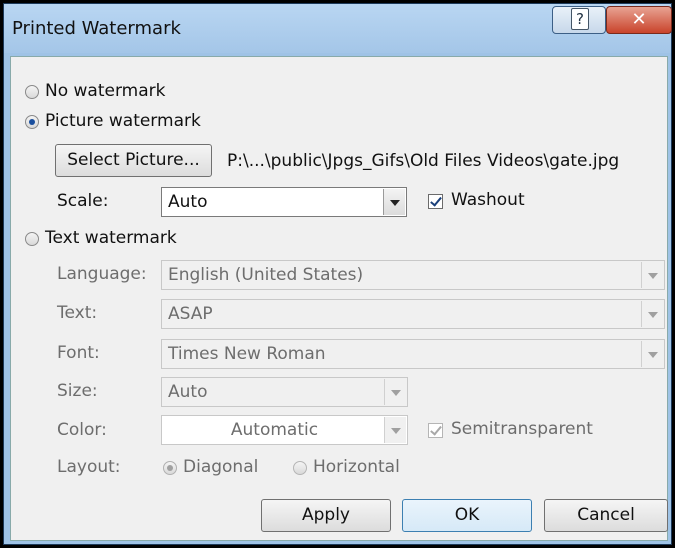 Image resolution: width=675 pixels, height=548 pixels. I want to click on text-dropdown-arrow-icon, so click(652, 314).